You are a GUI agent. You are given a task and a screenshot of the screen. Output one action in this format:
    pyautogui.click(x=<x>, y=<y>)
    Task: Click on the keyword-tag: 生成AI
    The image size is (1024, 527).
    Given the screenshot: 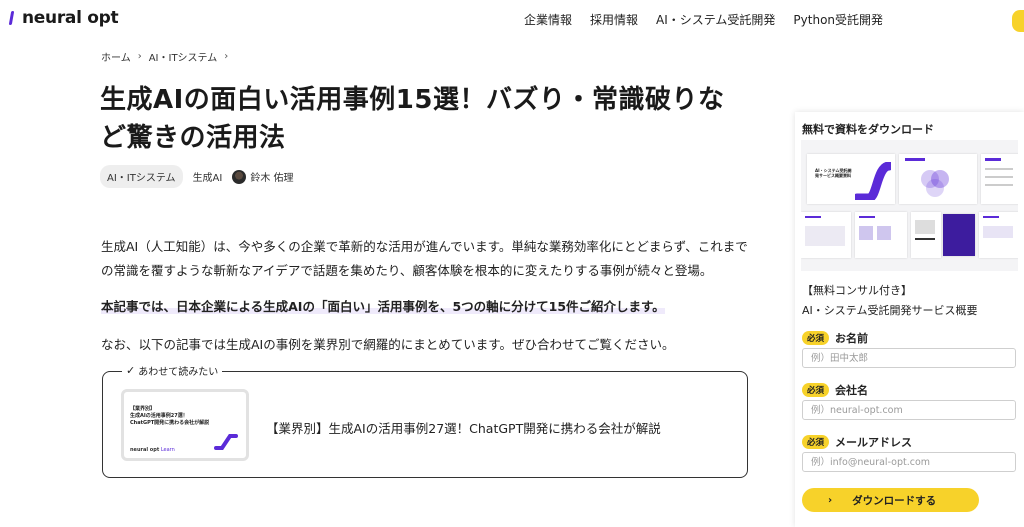 What is the action you would take?
    pyautogui.click(x=208, y=176)
    